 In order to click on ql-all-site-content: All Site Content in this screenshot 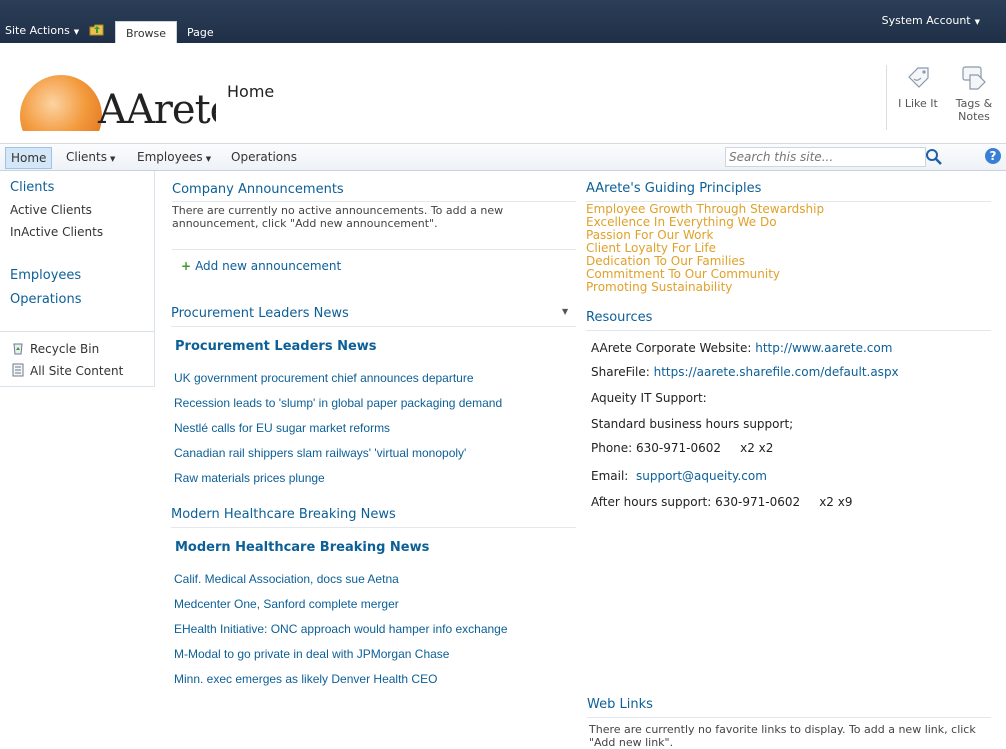, I will do `click(67, 370)`.